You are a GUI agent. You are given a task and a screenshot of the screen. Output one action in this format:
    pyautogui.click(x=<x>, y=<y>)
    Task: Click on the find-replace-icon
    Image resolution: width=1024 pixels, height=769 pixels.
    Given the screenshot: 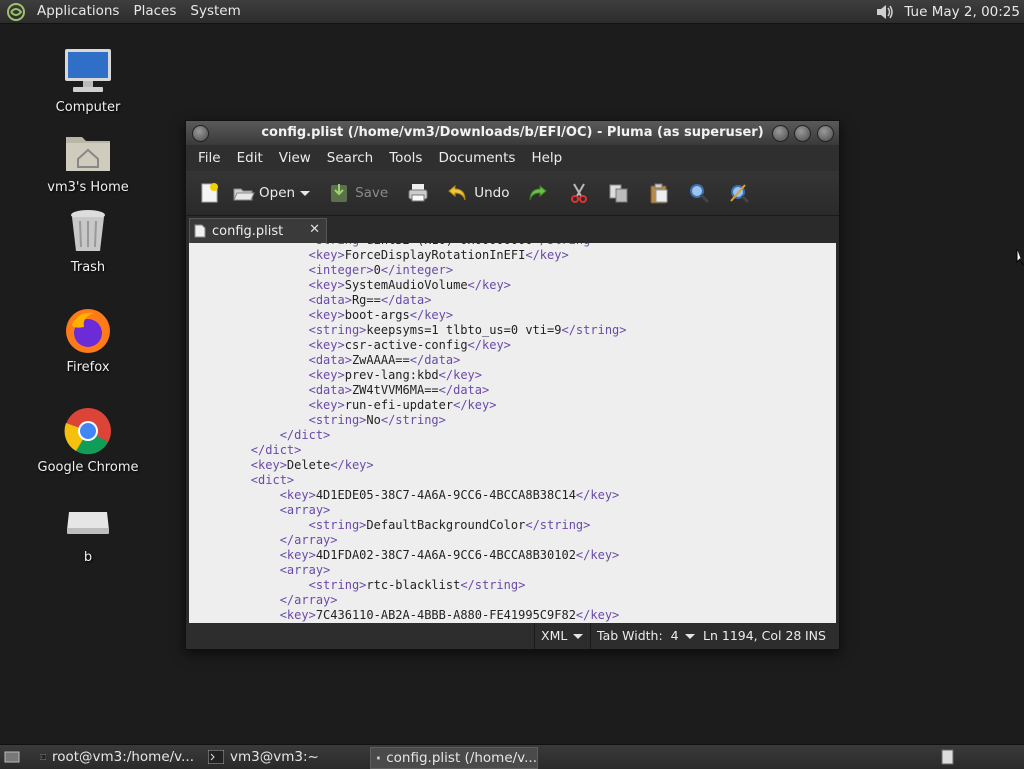 What is the action you would take?
    pyautogui.click(x=740, y=194)
    